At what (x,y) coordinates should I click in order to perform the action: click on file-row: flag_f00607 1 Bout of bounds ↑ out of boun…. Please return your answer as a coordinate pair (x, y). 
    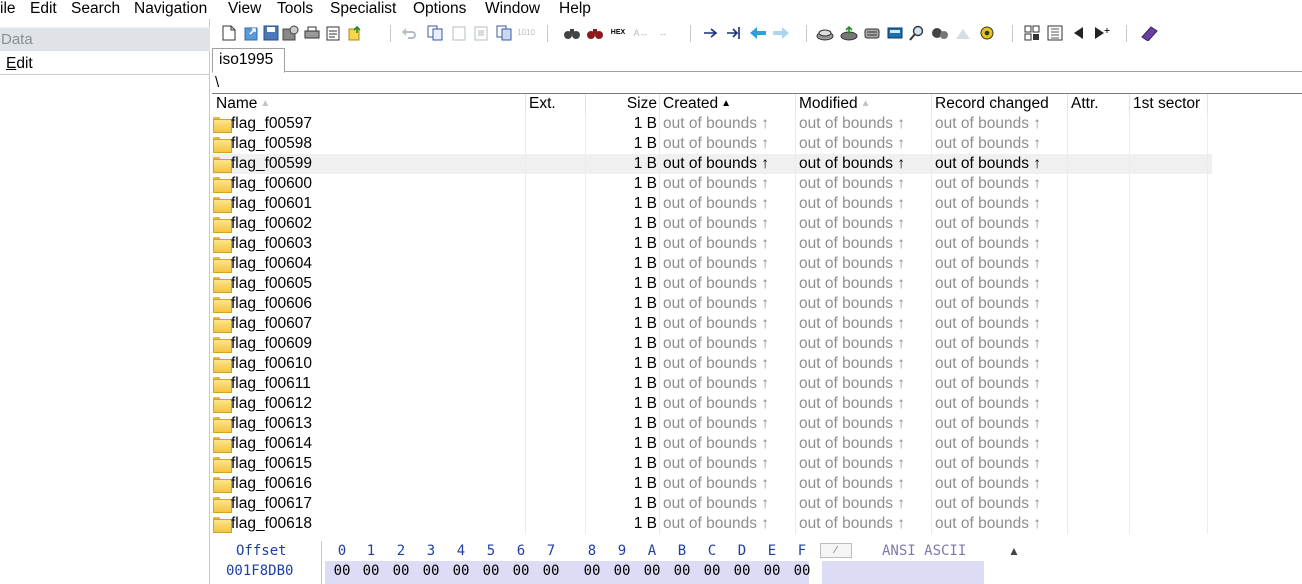
    Looking at the image, I should click on (712, 324).